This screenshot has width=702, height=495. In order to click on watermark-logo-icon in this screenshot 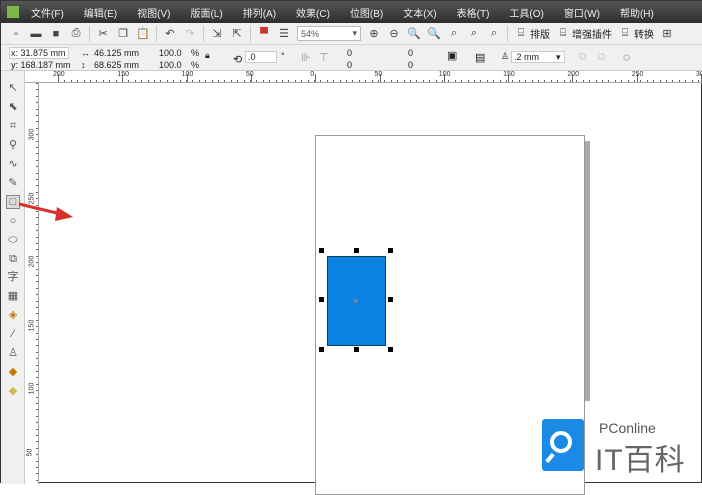, I will do `click(563, 445)`.